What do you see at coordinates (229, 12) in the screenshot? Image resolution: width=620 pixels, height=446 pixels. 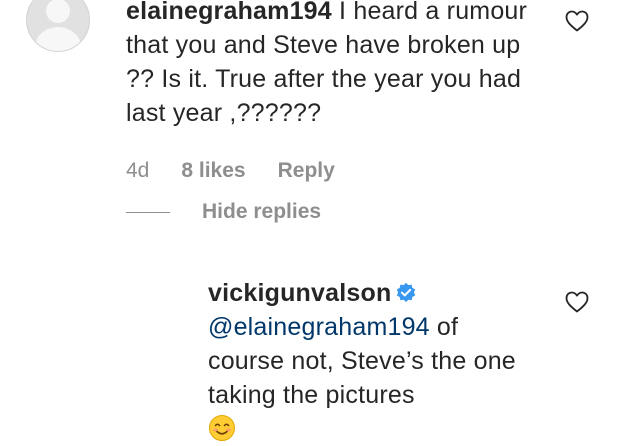 I see `comment-username: elainegraham194` at bounding box center [229, 12].